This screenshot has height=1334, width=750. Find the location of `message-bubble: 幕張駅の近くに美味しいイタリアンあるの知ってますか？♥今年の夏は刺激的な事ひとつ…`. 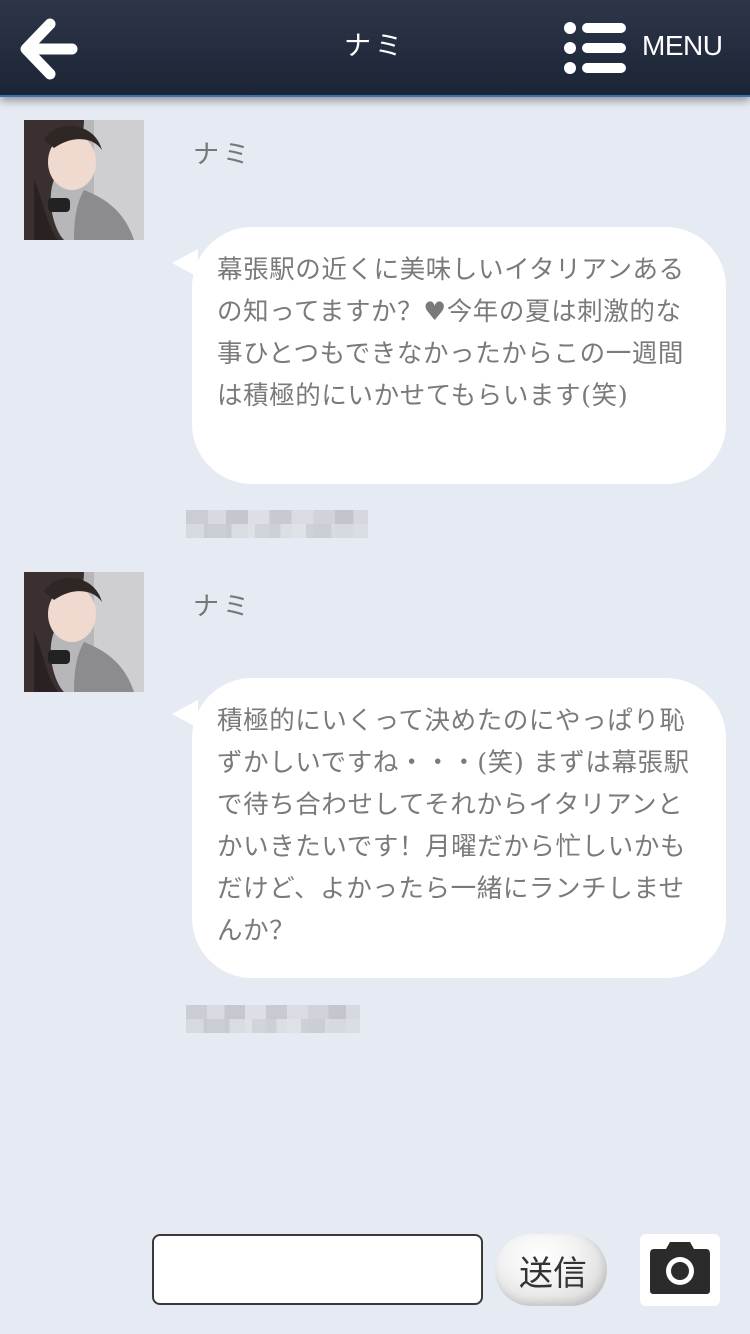

message-bubble: 幕張駅の近くに美味しいイタリアンあるの知ってますか？♥今年の夏は刺激的な事ひとつ… is located at coordinates (449, 355).